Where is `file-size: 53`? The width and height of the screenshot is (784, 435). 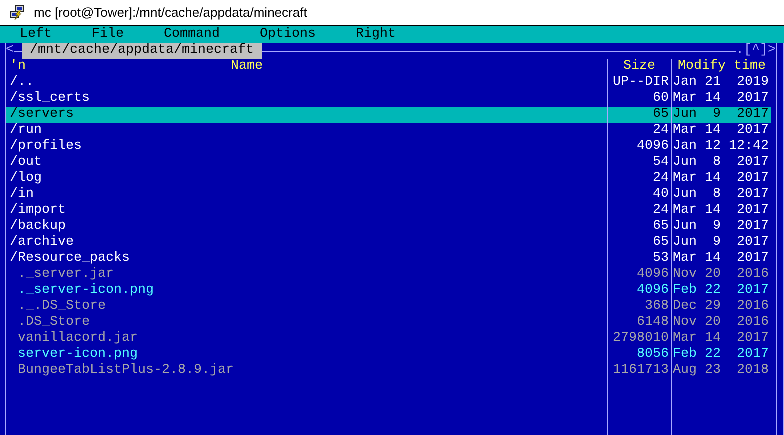
file-size: 53 is located at coordinates (639, 259).